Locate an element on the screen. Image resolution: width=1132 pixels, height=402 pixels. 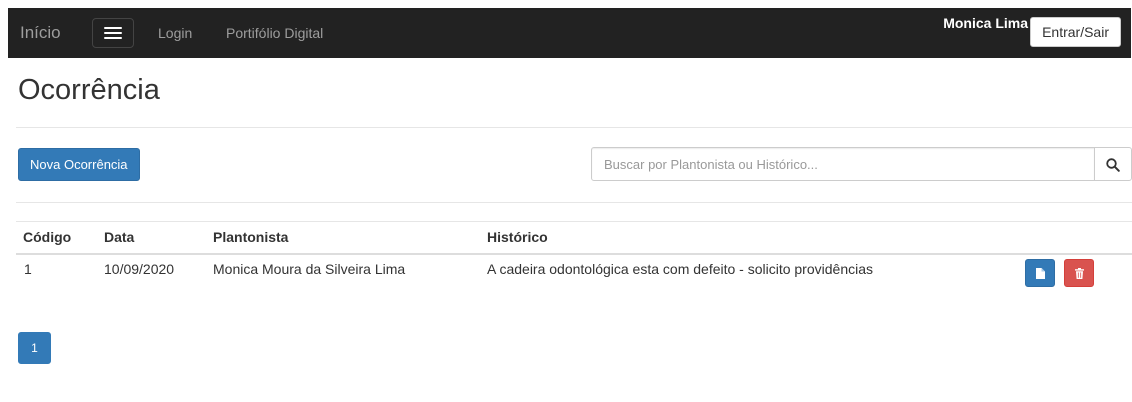
nav-link-portfolio: Portifólio Digital is located at coordinates (274, 33).